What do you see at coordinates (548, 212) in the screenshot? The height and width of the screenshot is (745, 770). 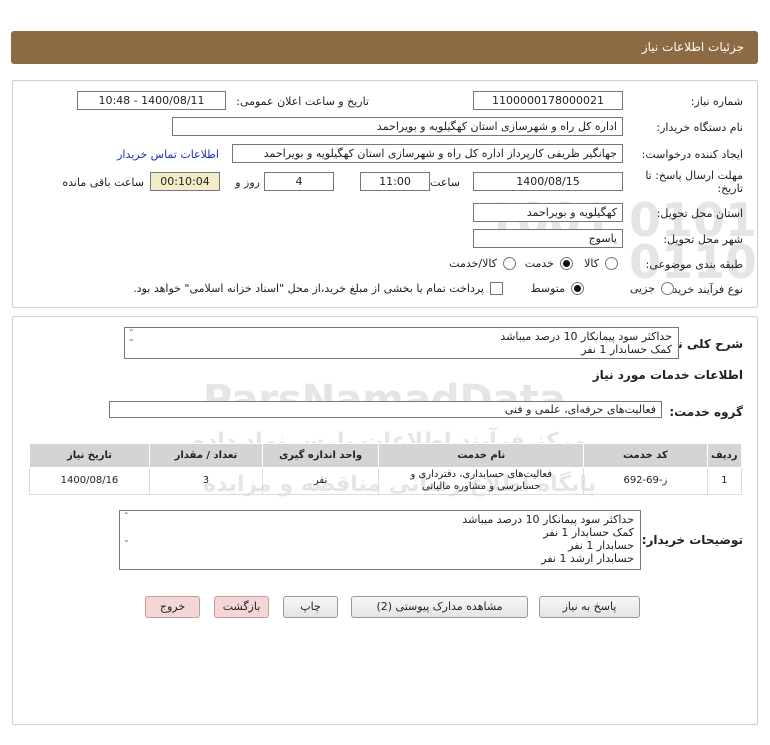 I see `province-field: کهگیلویه و بویراحمد` at bounding box center [548, 212].